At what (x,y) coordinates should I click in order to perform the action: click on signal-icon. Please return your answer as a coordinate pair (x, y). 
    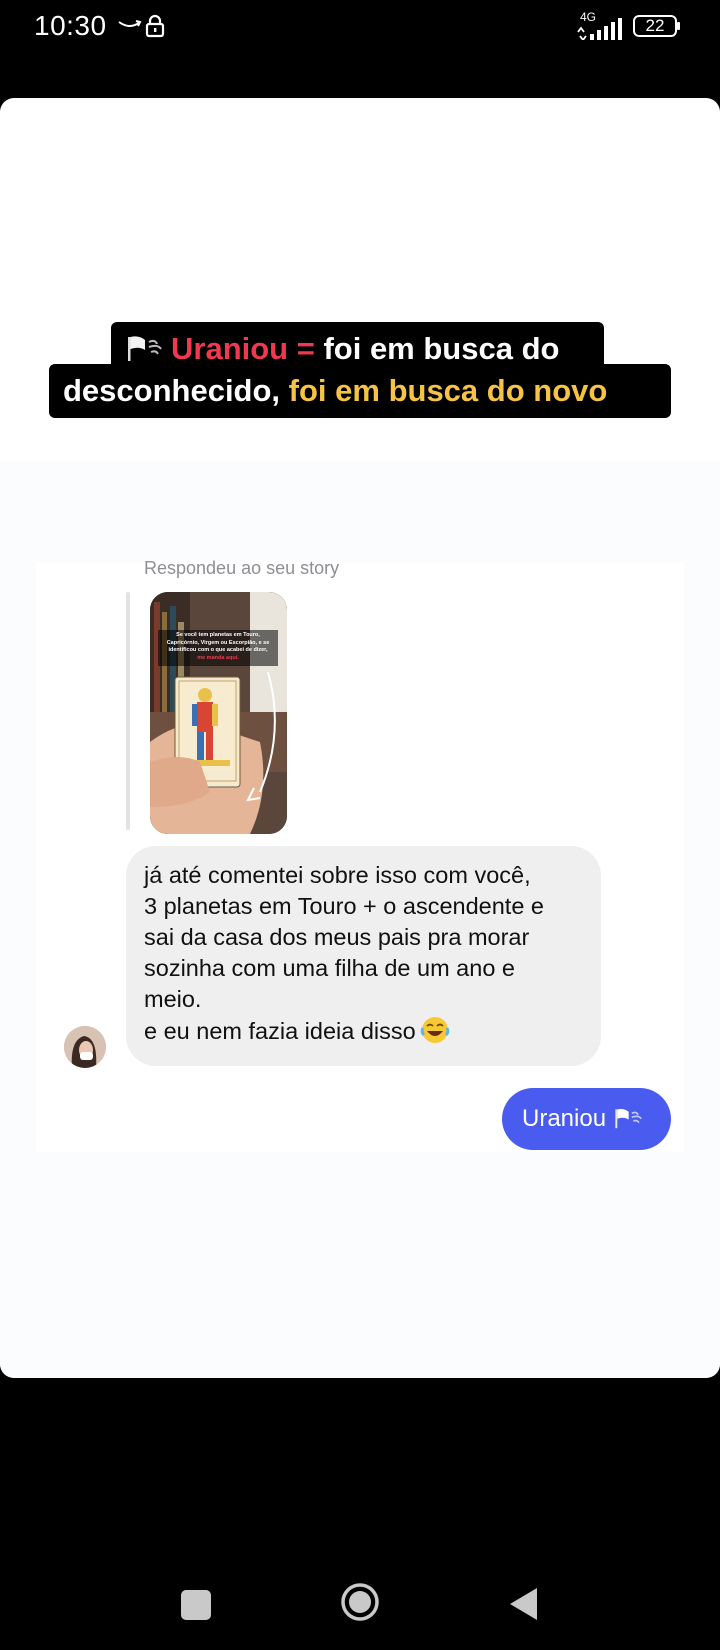
    Looking at the image, I should click on (599, 29).